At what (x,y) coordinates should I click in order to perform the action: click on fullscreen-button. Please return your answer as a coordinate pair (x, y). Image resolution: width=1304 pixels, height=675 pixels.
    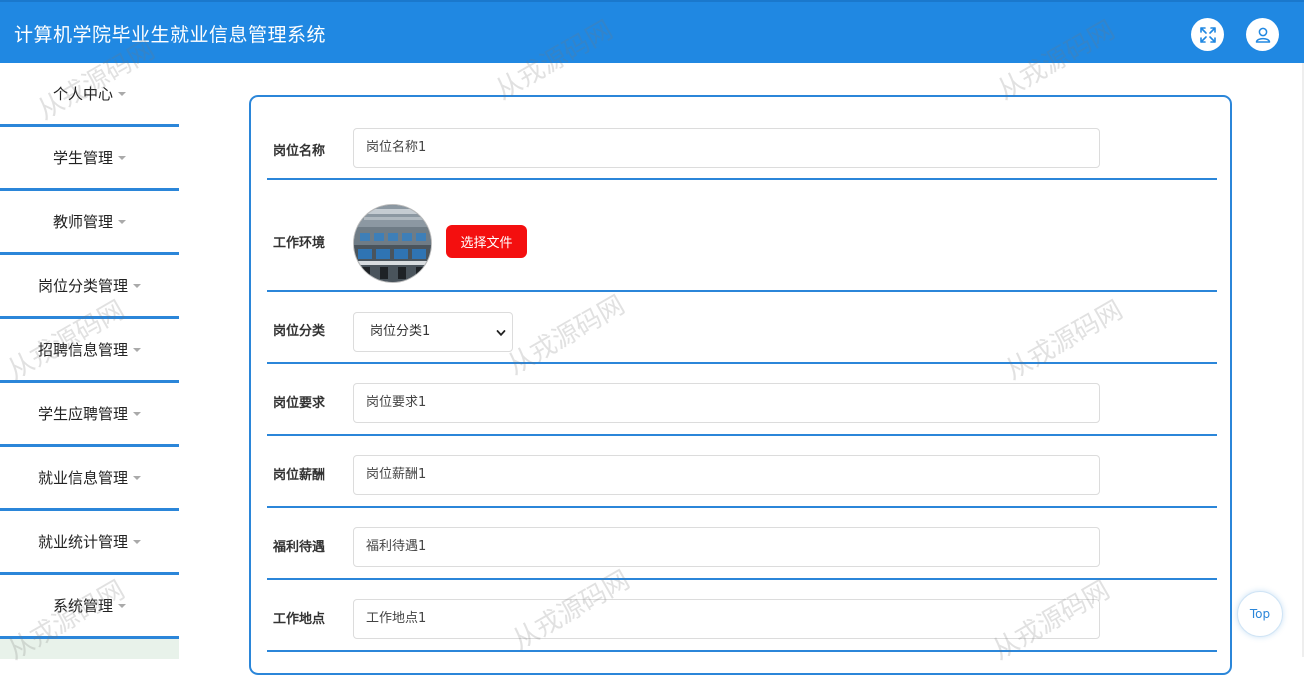
    Looking at the image, I should click on (1207, 34).